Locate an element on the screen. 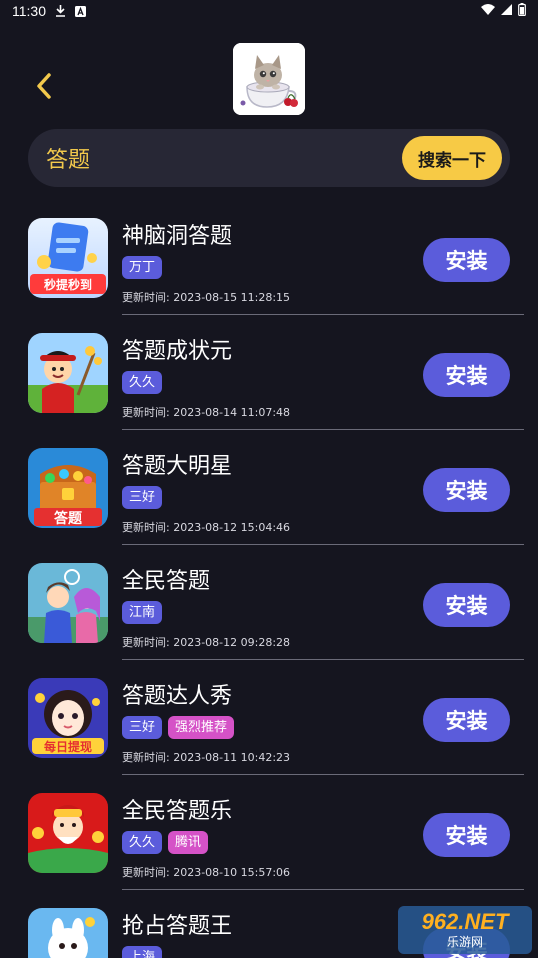  app-icon-dati-damingxing: 答题 is located at coordinates (68, 488).